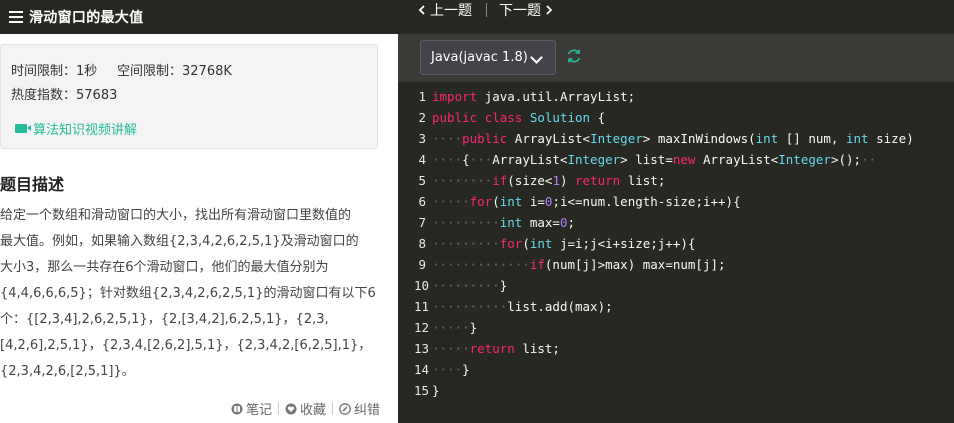 This screenshot has height=423, width=954. Describe the element at coordinates (189, 96) in the screenshot. I see `problem-info-card: 时间限制：1秒 空间限制：32768K 热度指数：57683 算法知识视频讲解` at that location.